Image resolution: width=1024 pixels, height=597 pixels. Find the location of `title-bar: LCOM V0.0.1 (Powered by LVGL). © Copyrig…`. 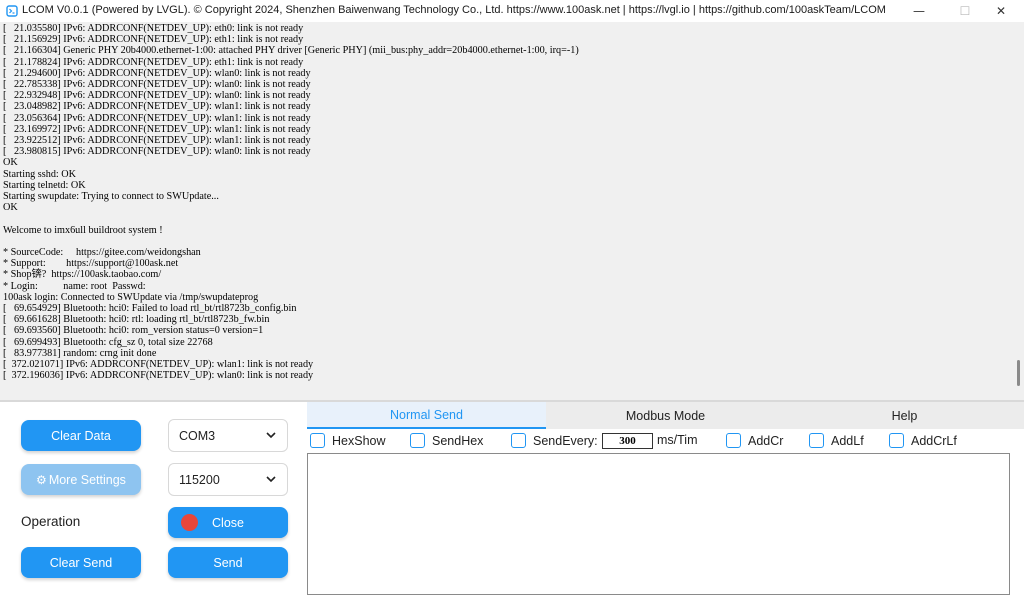

title-bar: LCOM V0.0.1 (Powered by LVGL). © Copyrig… is located at coordinates (512, 11).